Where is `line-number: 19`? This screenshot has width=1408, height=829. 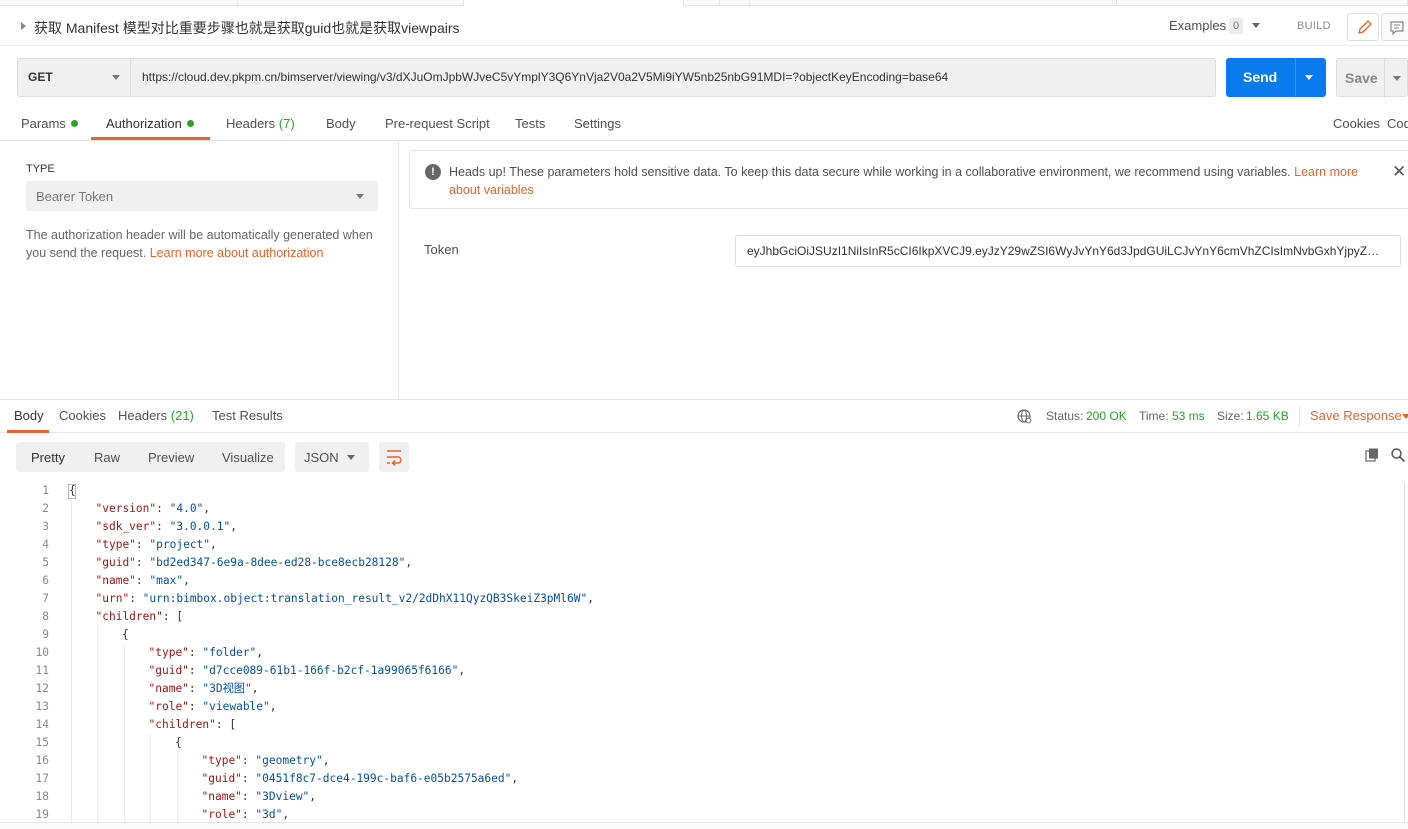 line-number: 19 is located at coordinates (42, 814).